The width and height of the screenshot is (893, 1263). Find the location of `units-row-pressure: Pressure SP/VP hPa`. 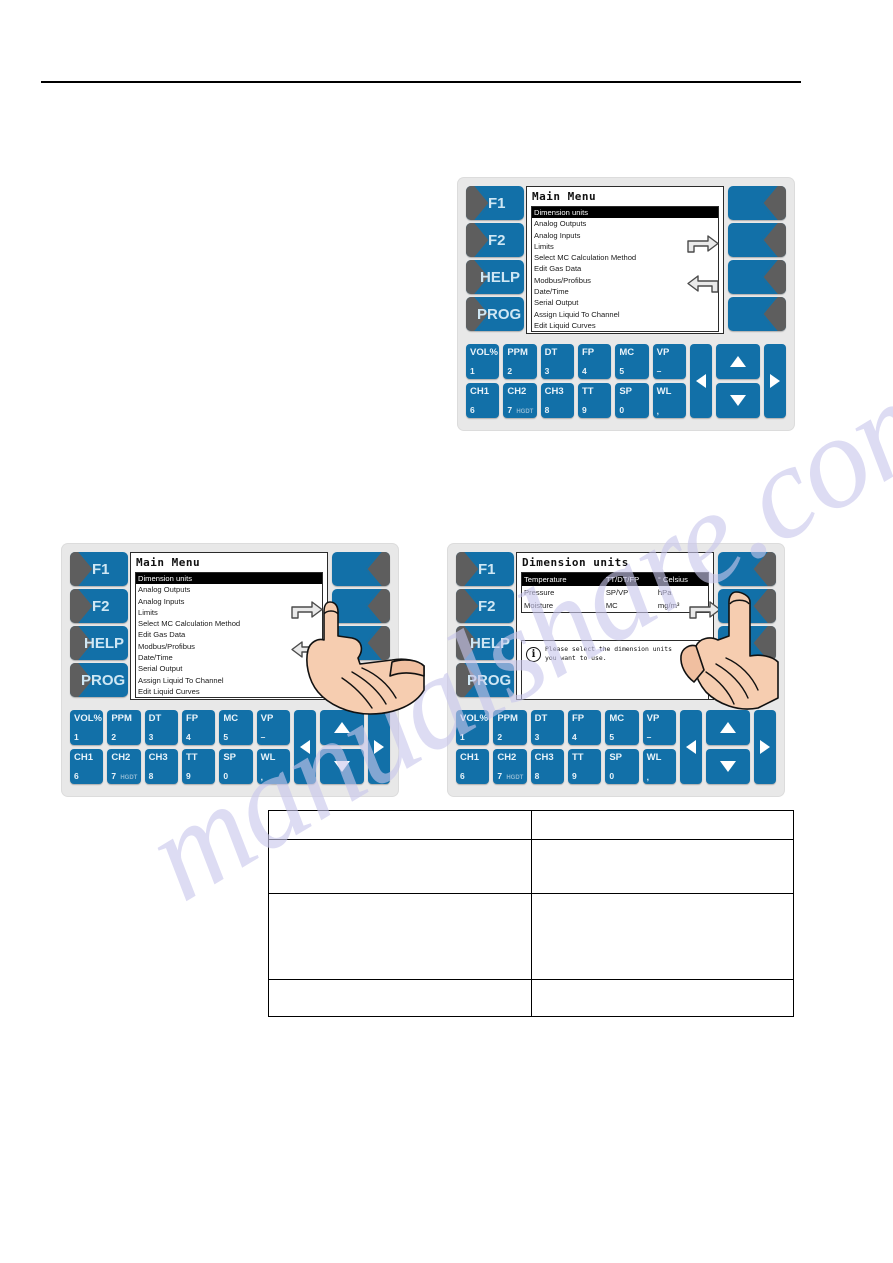

units-row-pressure: Pressure SP/VP hPa is located at coordinates (615, 592).